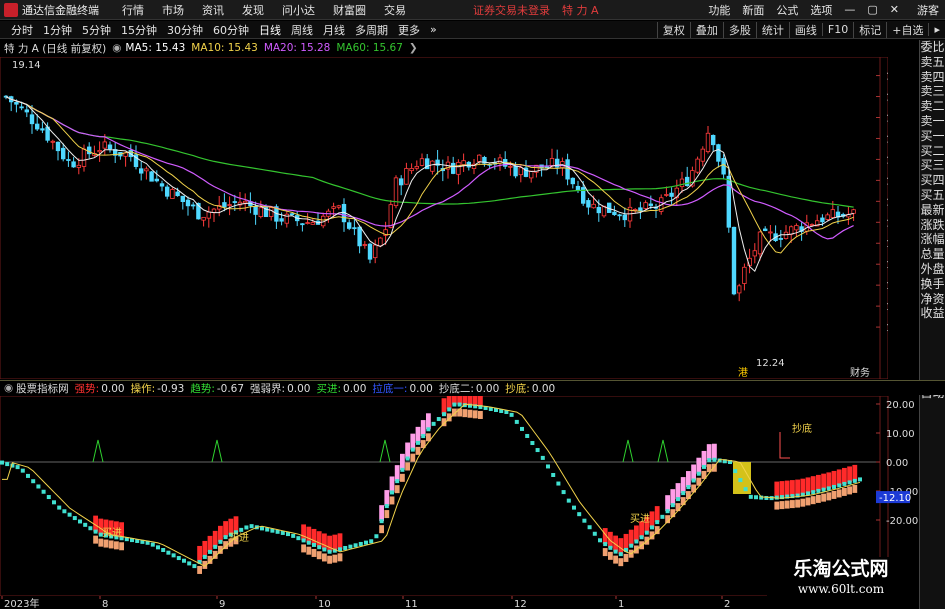 The height and width of the screenshot is (609, 945). I want to click on chart-title: 特 力 A (日线 前复权), so click(55, 48).